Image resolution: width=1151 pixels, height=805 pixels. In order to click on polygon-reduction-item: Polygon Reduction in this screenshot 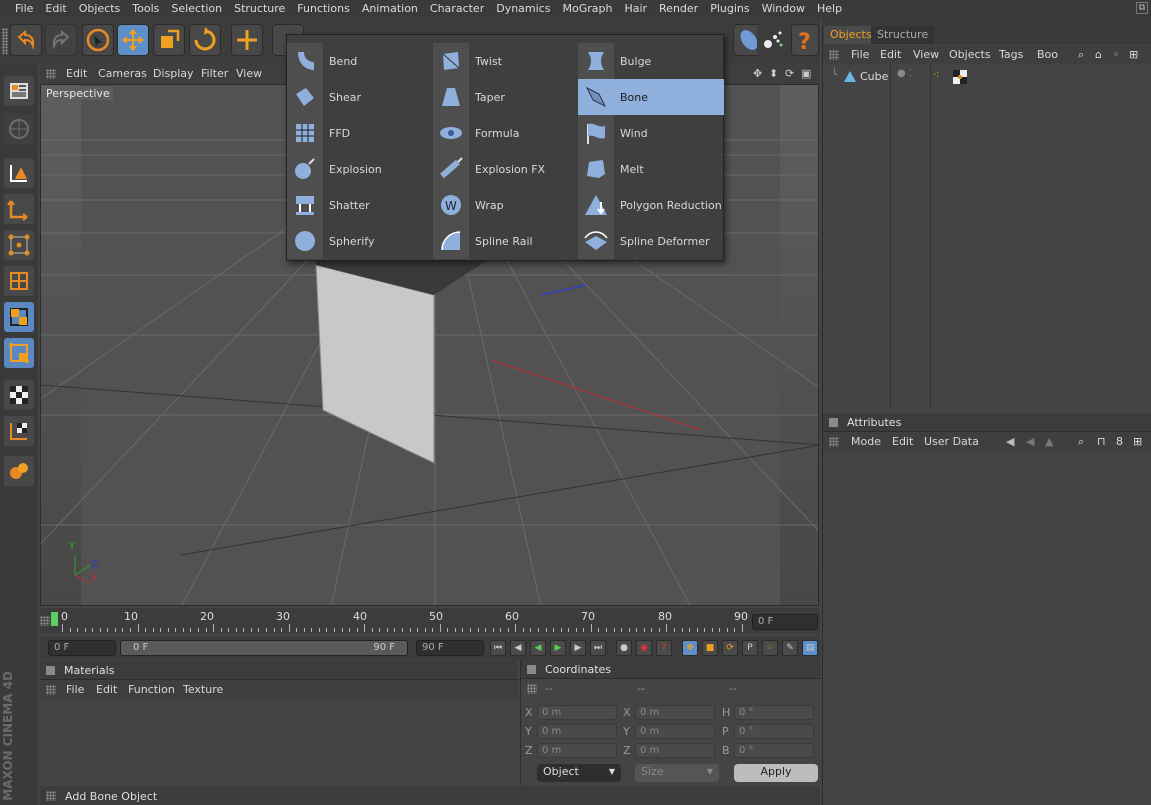, I will do `click(651, 205)`.